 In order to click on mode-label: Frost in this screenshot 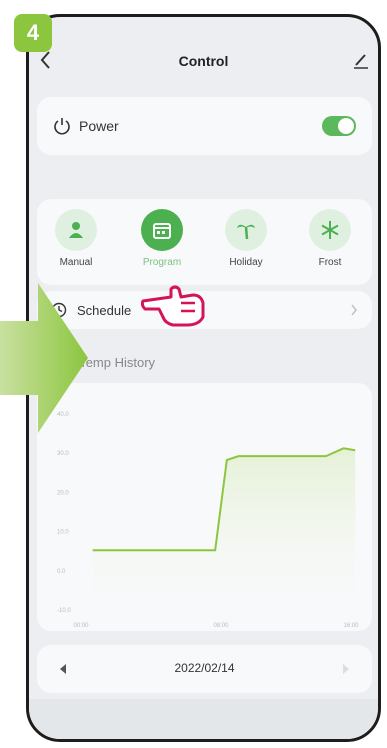, I will do `click(330, 262)`.